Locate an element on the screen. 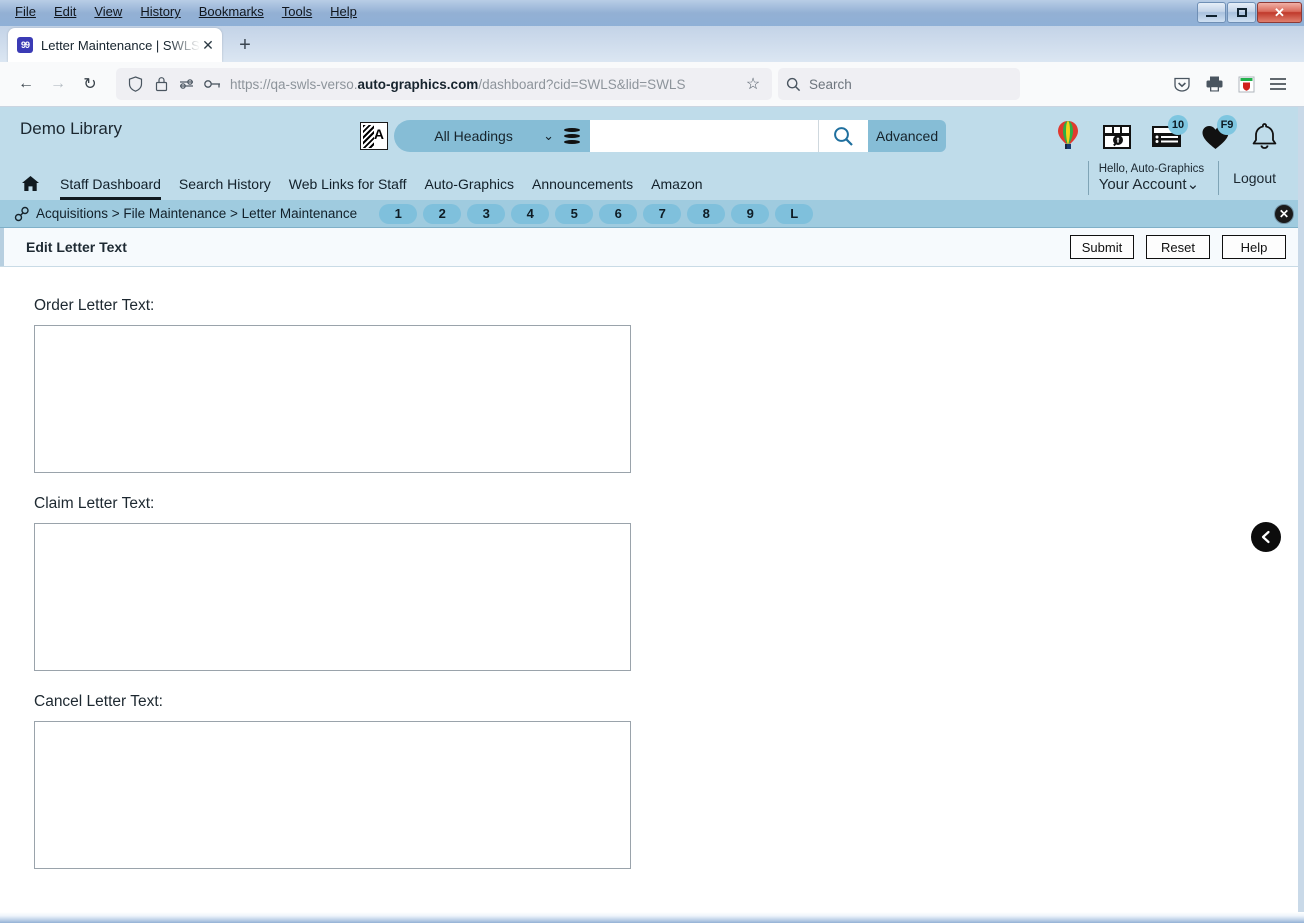  language-toggle-icon: A is located at coordinates (374, 136).